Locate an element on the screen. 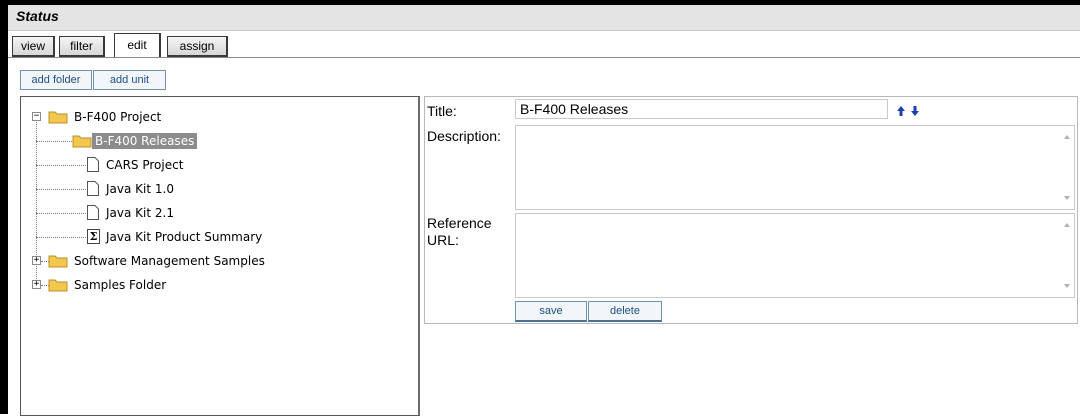 This screenshot has height=416, width=1080. move-up-arrow-icon is located at coordinates (901, 111).